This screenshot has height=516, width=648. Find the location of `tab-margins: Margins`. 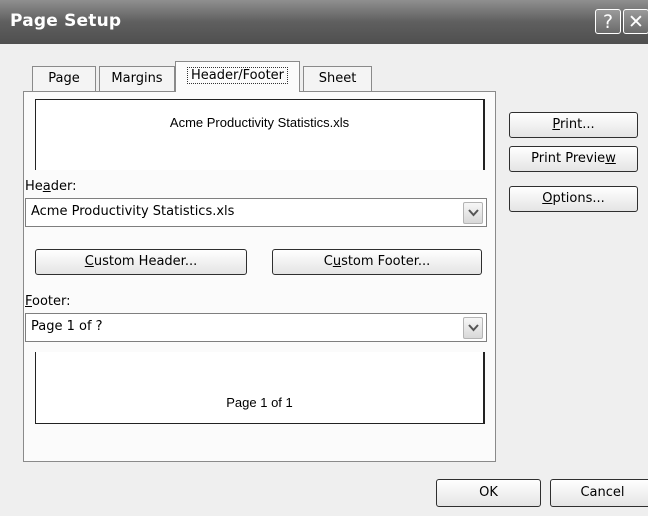

tab-margins: Margins is located at coordinates (137, 78).